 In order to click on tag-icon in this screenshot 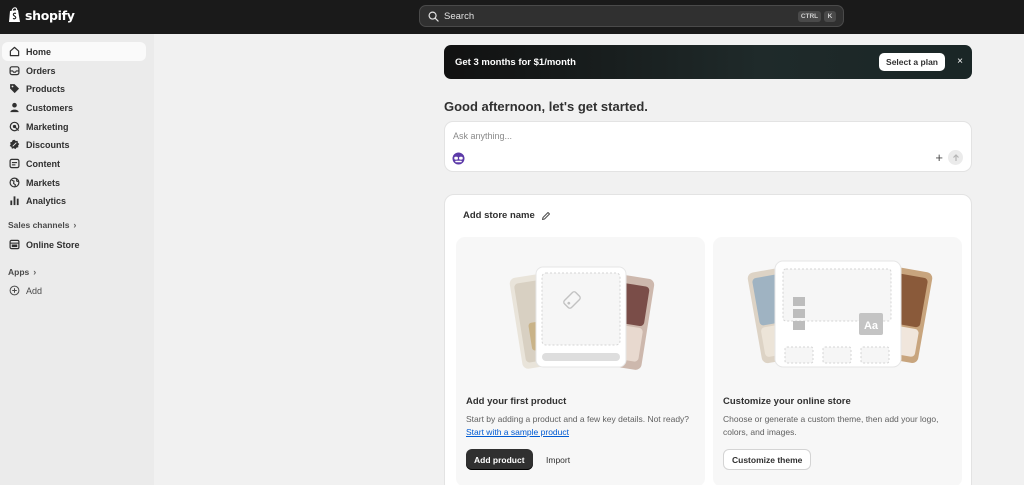, I will do `click(14, 88)`.